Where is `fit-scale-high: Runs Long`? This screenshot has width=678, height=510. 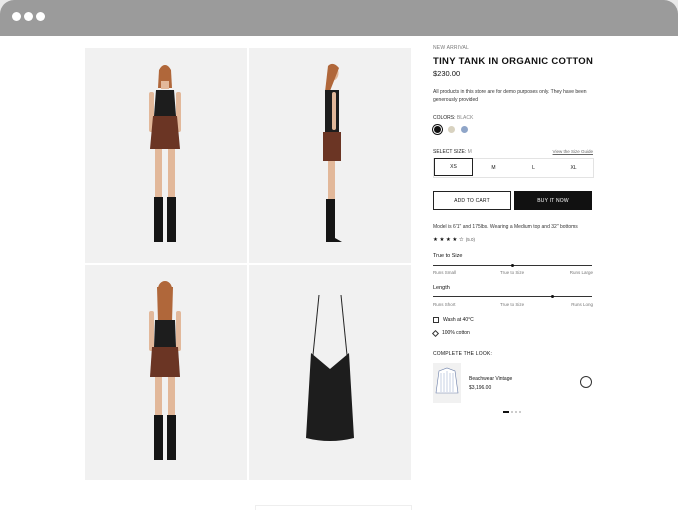
fit-scale-high: Runs Long is located at coordinates (582, 304).